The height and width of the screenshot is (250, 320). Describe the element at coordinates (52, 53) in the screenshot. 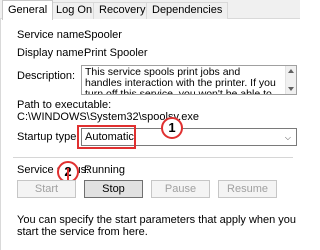

I see `display-name-label: Display name:` at that location.